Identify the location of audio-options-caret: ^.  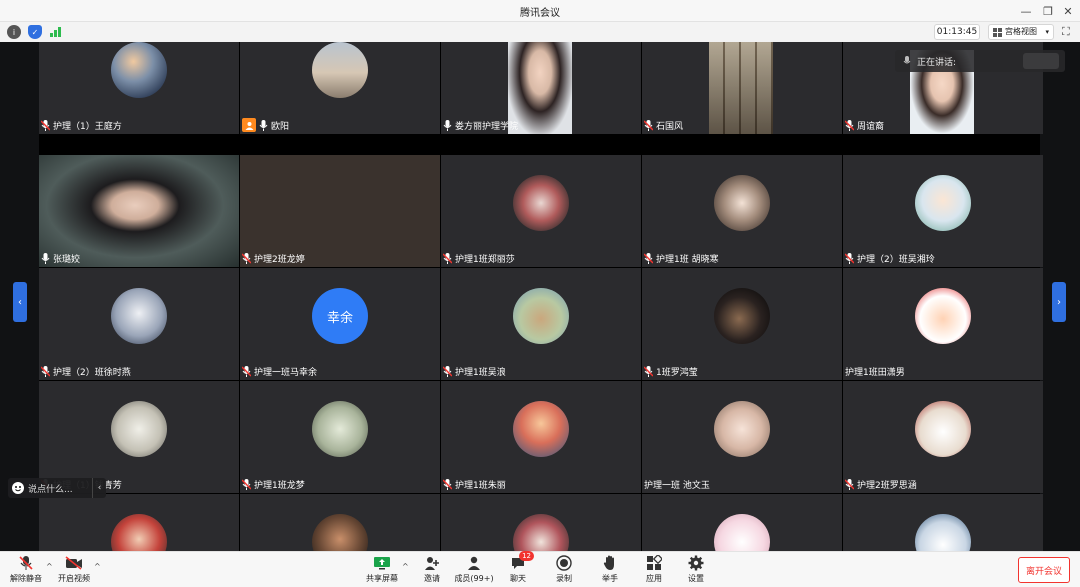
(49, 566).